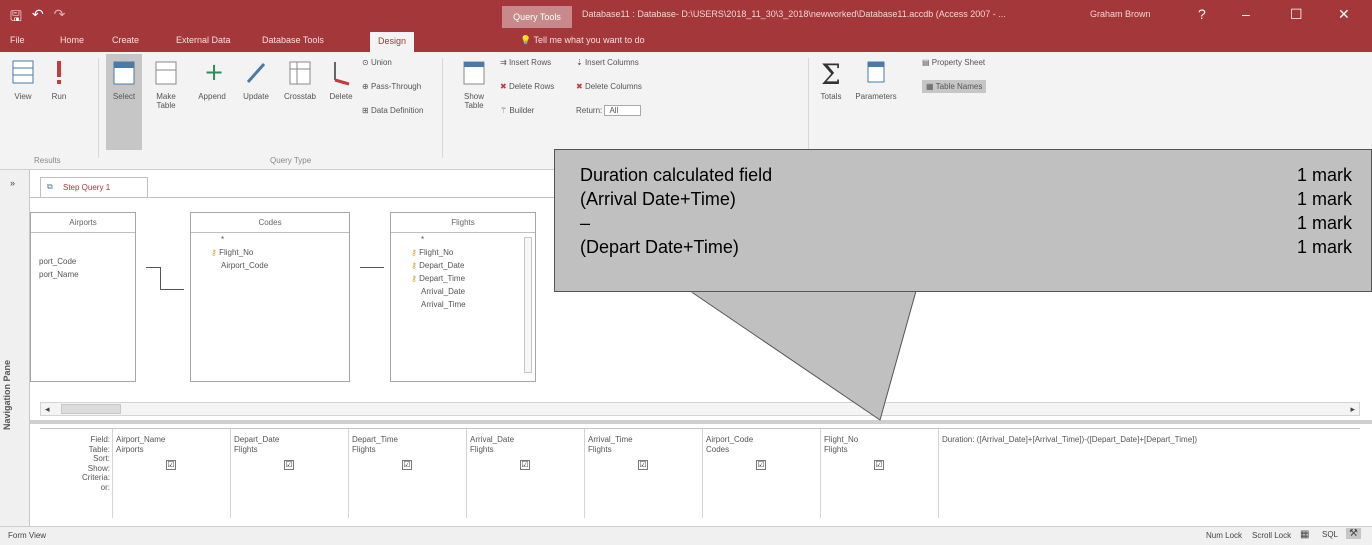 Image resolution: width=1372 pixels, height=545 pixels. Describe the element at coordinates (717, 449) in the screenshot. I see `grid-table-cell: Codes` at that location.